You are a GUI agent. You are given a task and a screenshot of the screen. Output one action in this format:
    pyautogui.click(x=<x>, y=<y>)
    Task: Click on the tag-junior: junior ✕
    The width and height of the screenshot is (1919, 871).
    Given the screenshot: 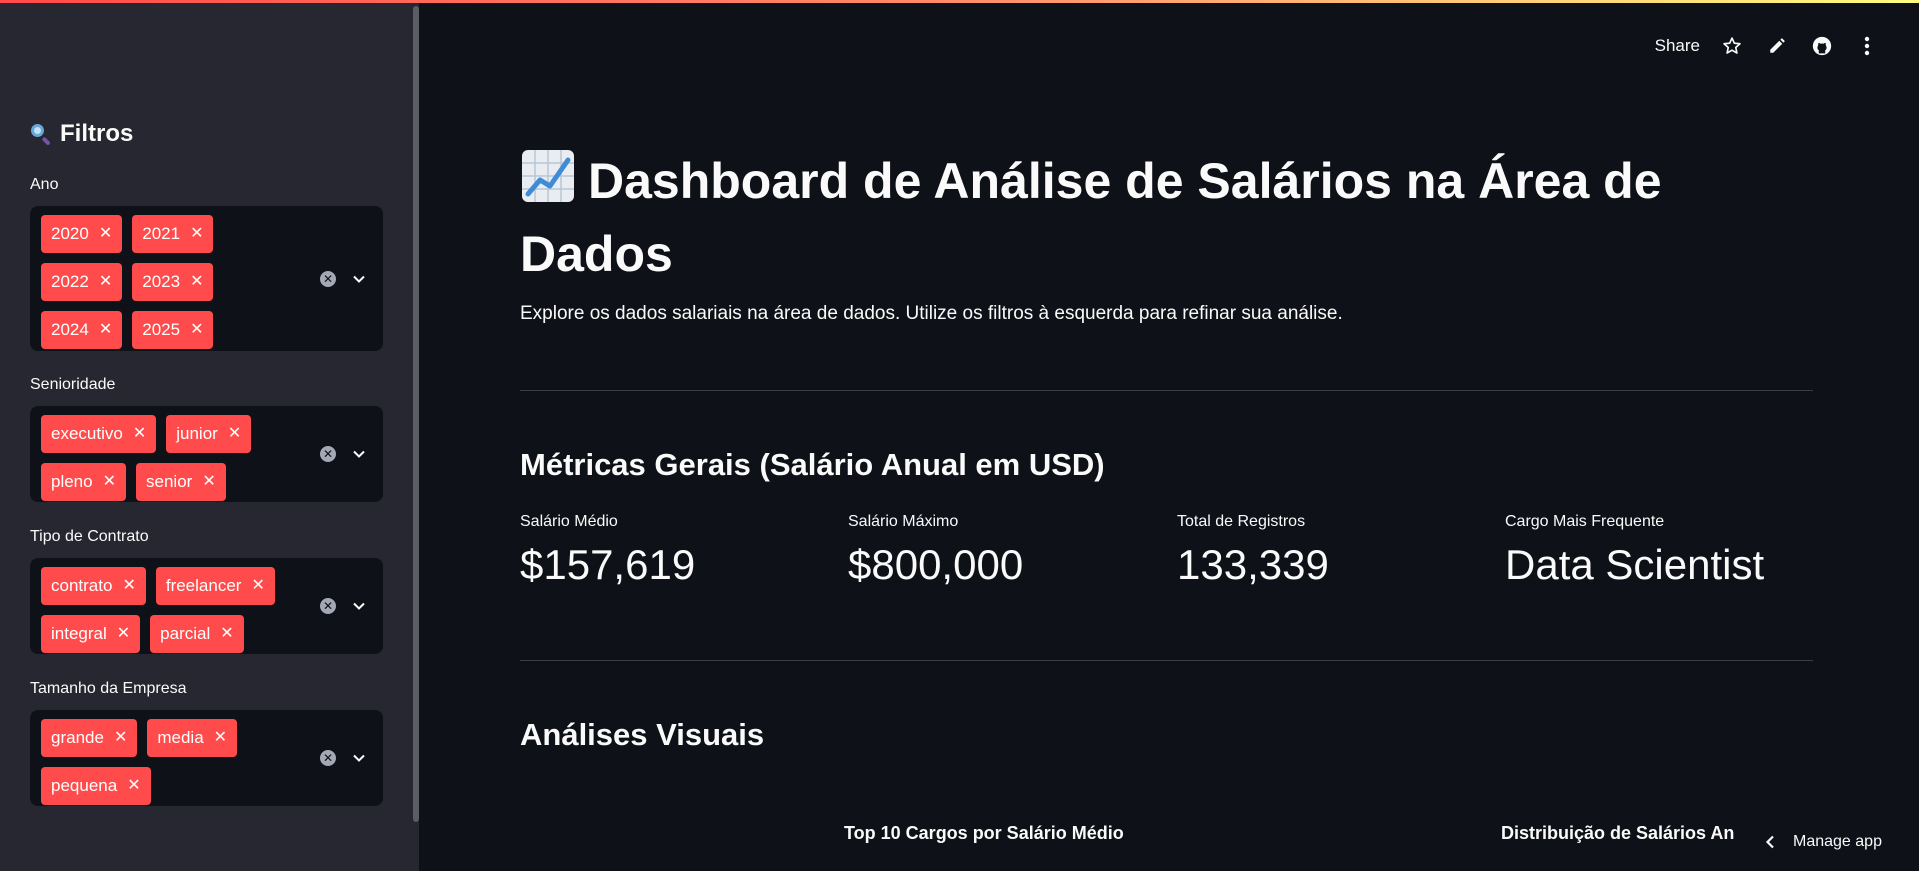 What is the action you would take?
    pyautogui.click(x=209, y=434)
    